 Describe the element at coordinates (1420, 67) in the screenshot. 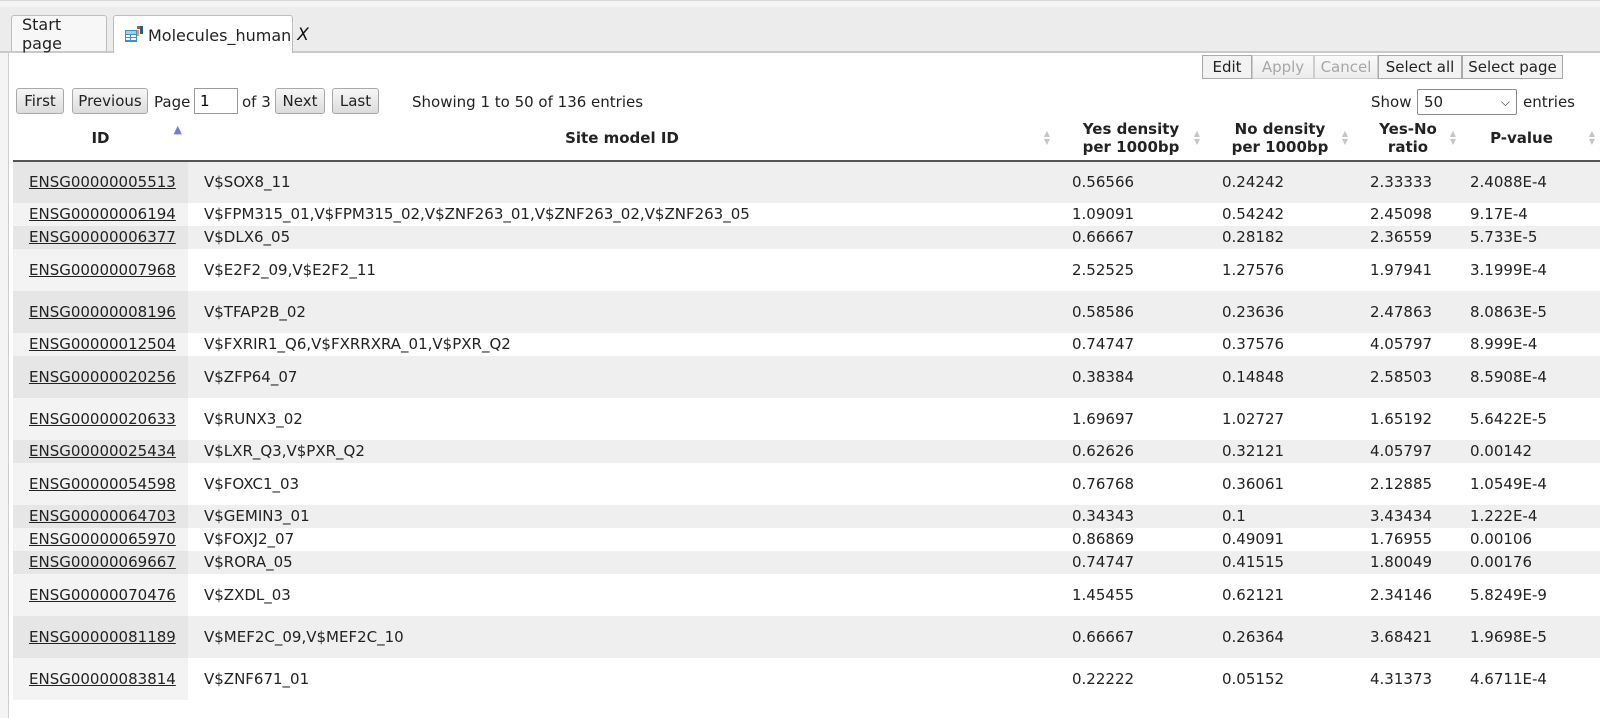

I see `select-all-button: Select all` at that location.